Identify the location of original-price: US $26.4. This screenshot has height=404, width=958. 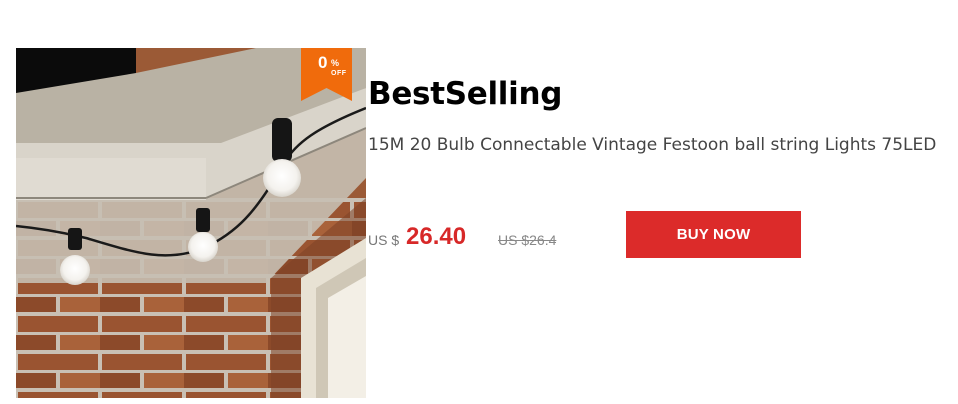
(527, 240).